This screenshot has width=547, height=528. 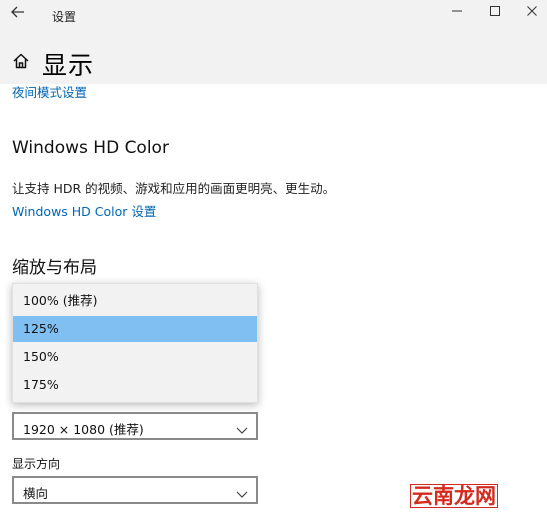 What do you see at coordinates (21, 61) in the screenshot?
I see `home-icon` at bounding box center [21, 61].